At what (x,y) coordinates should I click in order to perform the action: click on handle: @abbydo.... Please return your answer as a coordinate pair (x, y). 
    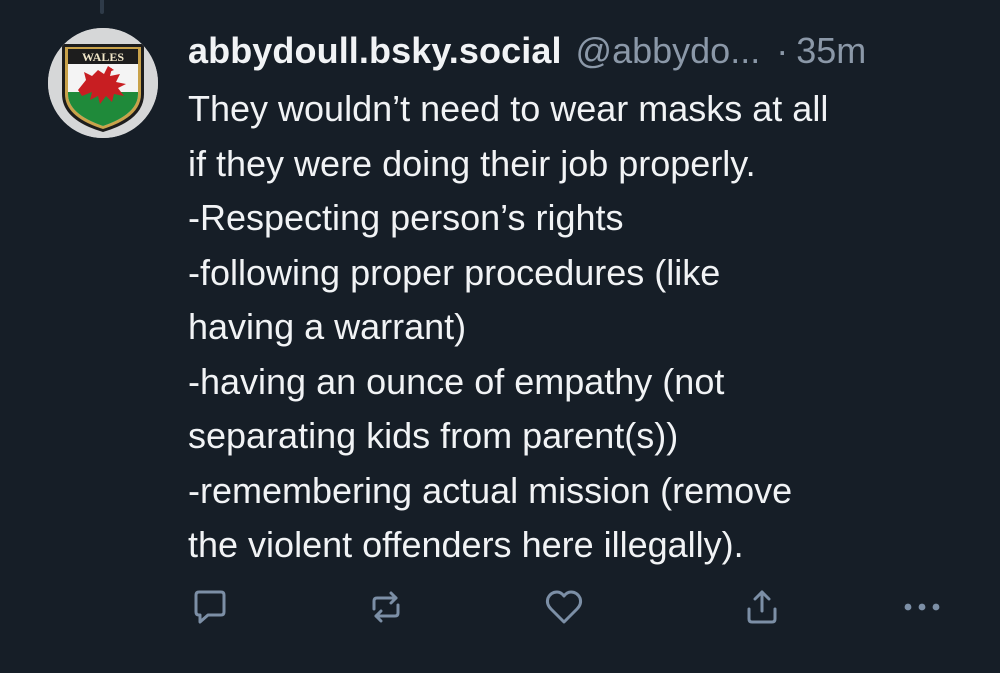
    Looking at the image, I should click on (668, 51).